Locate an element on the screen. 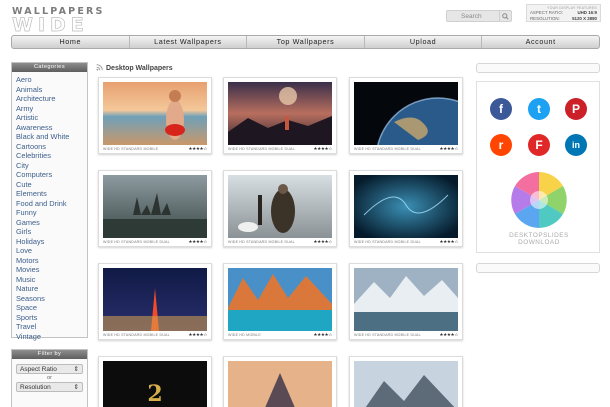 The height and width of the screenshot is (407, 610). linkedin-icon: in is located at coordinates (576, 145).